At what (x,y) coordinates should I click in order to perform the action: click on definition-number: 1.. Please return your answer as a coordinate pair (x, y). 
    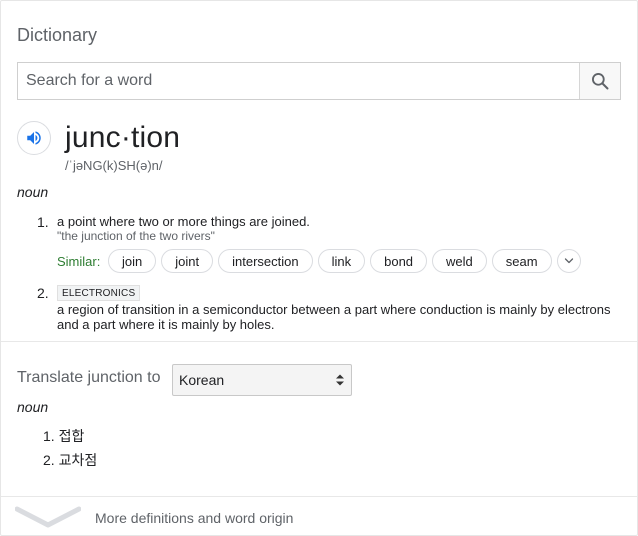
    Looking at the image, I should click on (43, 222).